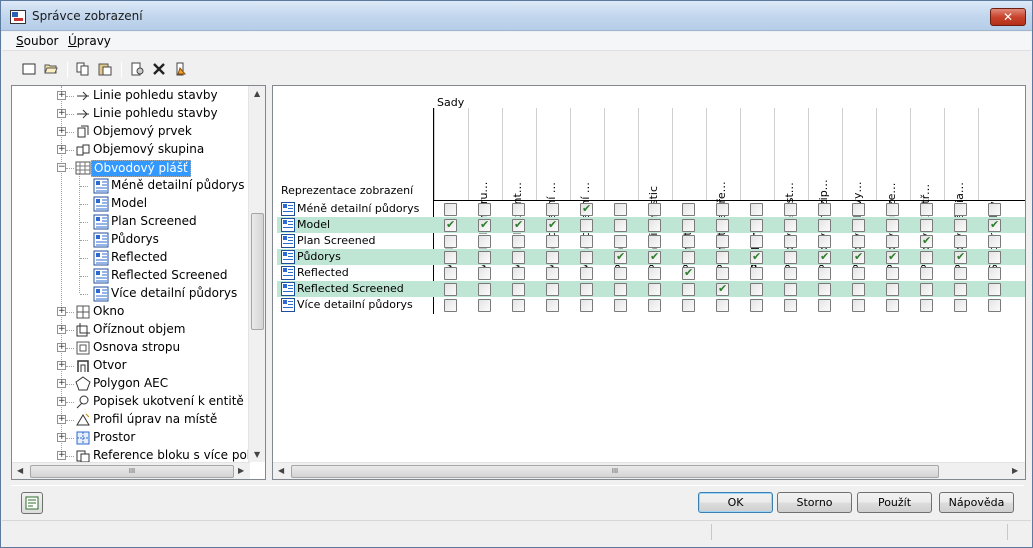 This screenshot has height=548, width=1033. Describe the element at coordinates (257, 454) in the screenshot. I see `scroll-down-icon: ▼` at that location.